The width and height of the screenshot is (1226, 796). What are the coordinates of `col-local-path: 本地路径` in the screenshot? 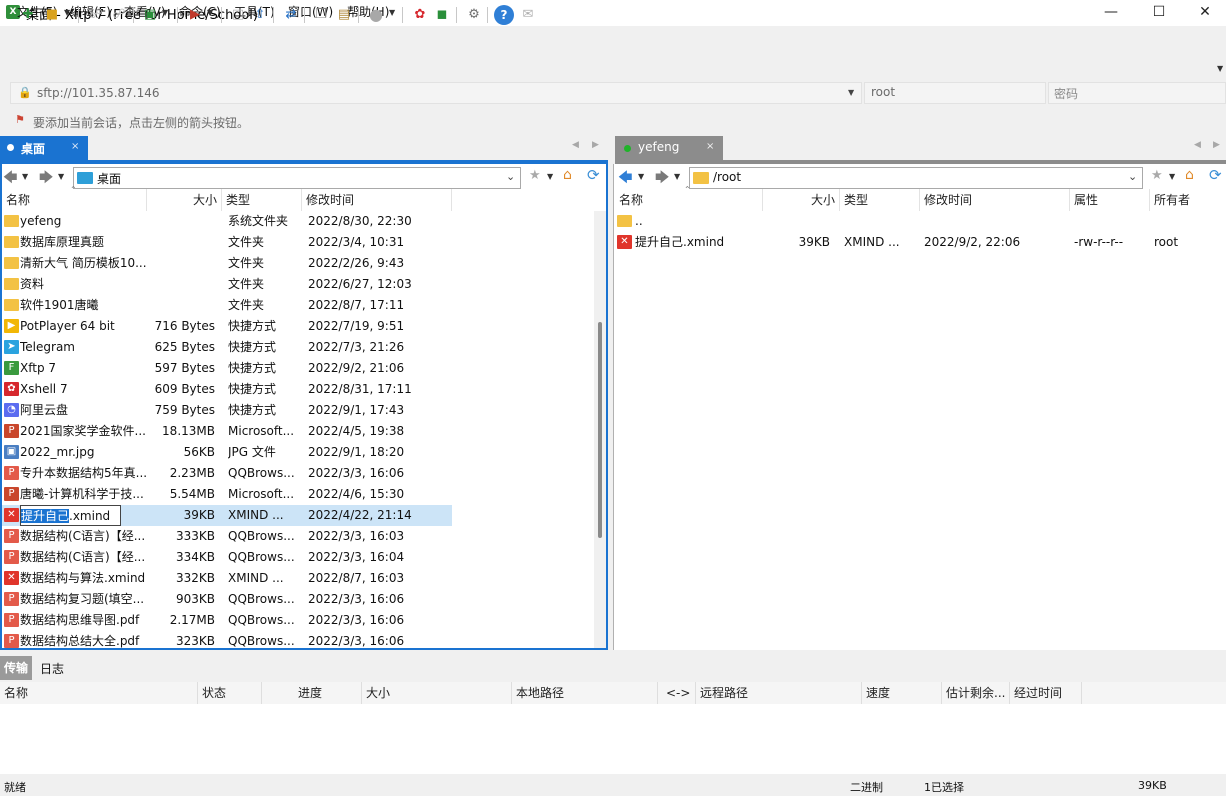 It's located at (585, 693).